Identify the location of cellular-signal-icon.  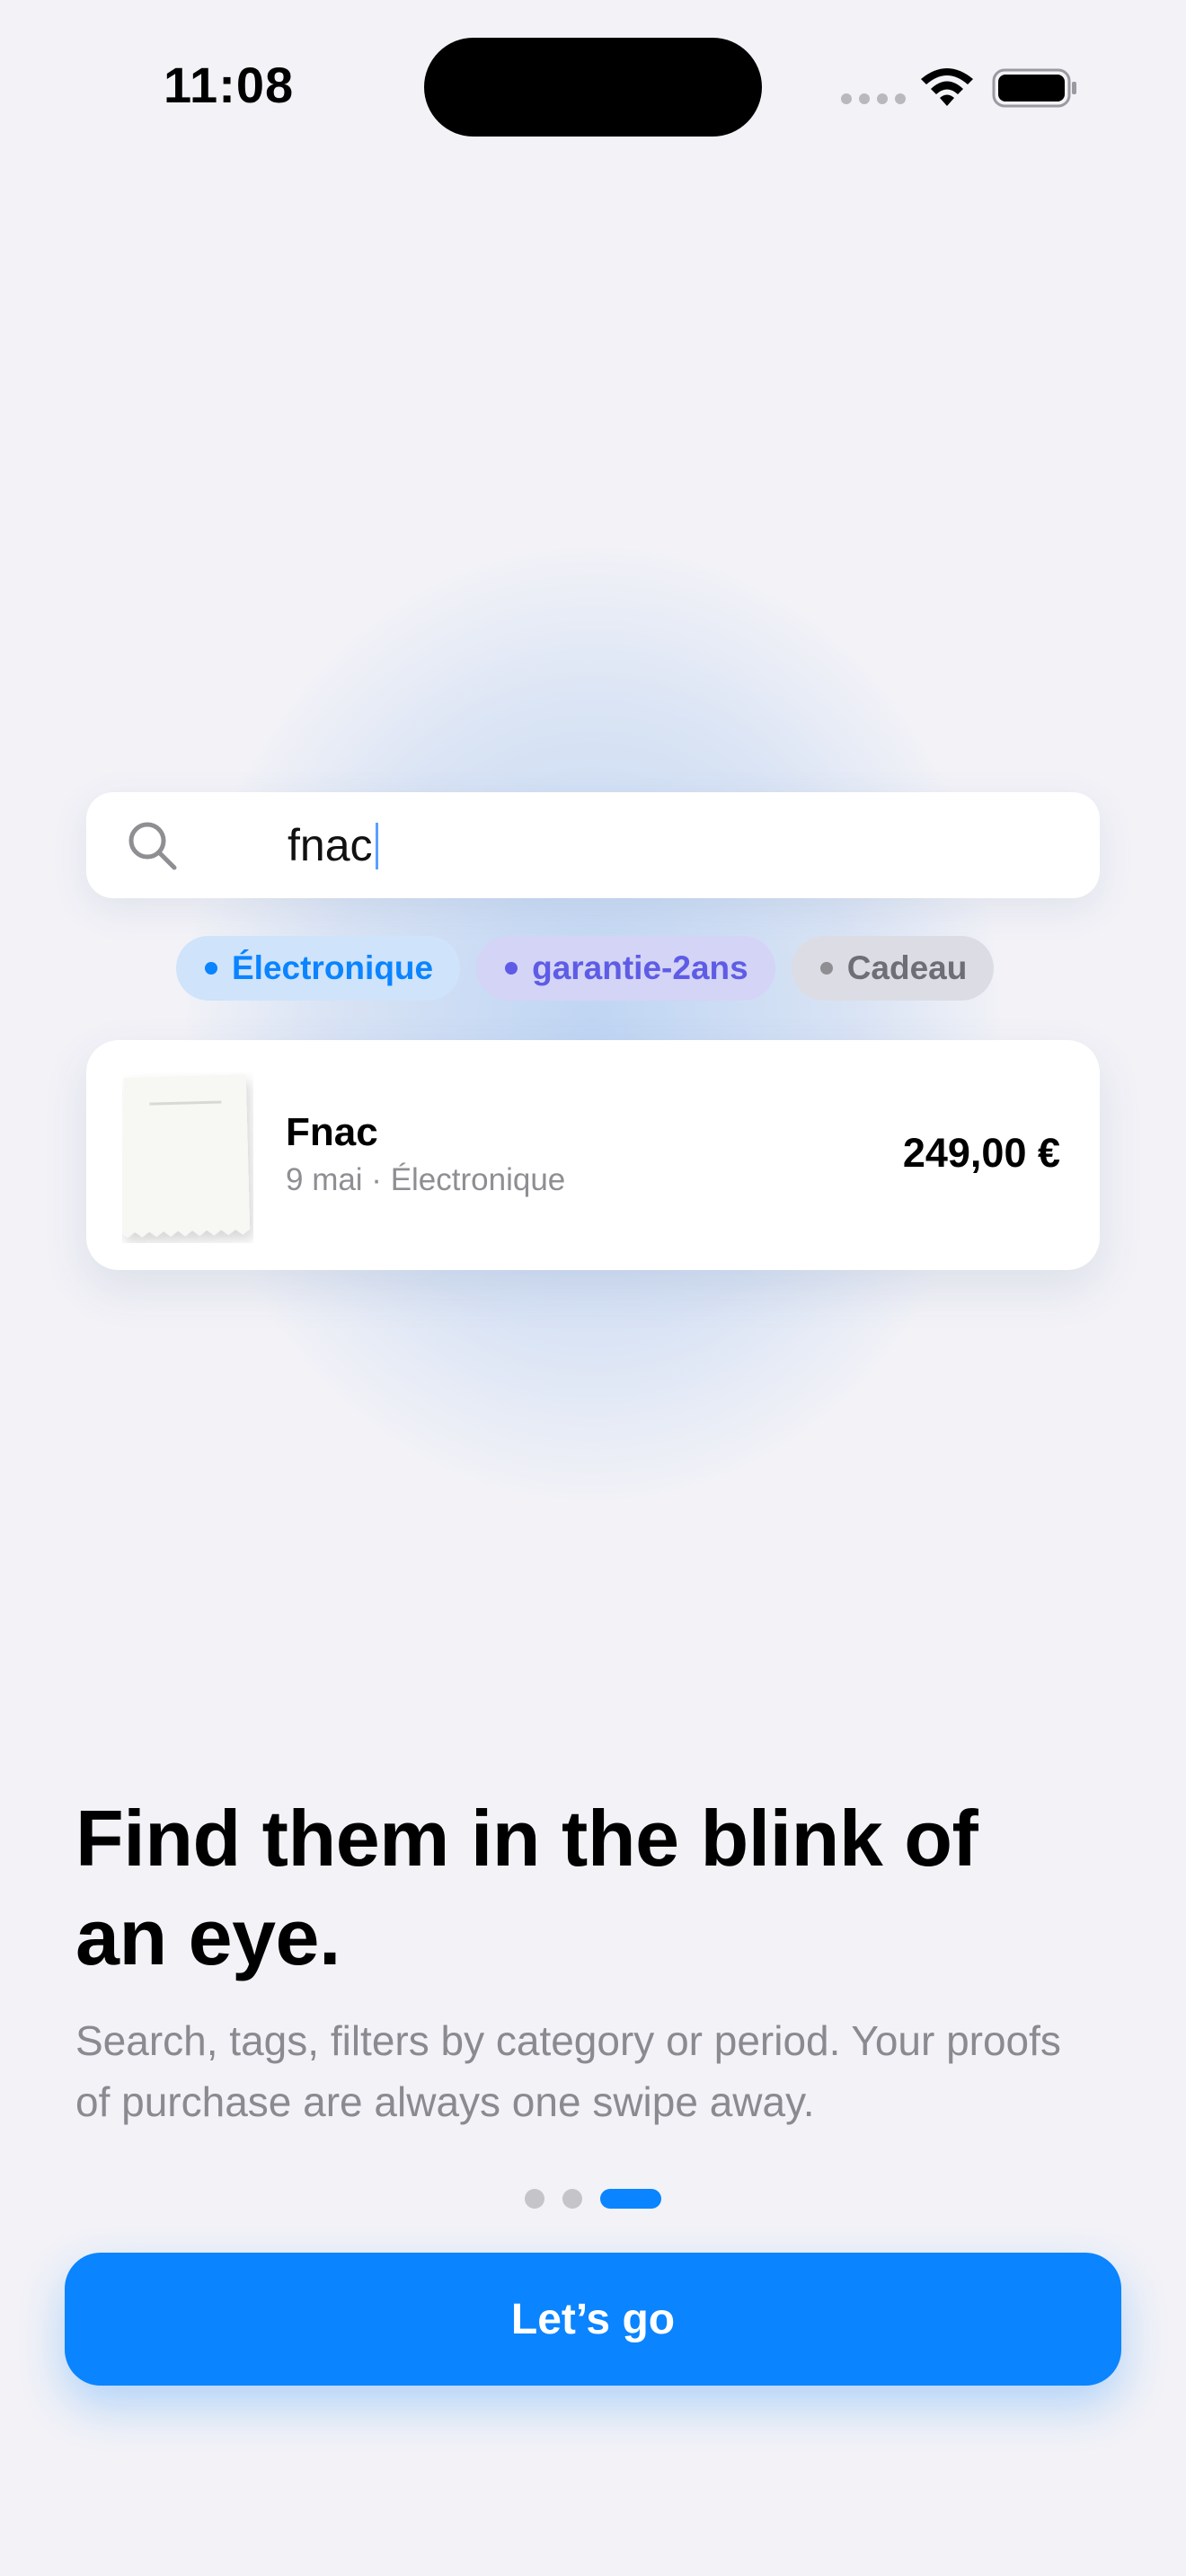
(873, 98).